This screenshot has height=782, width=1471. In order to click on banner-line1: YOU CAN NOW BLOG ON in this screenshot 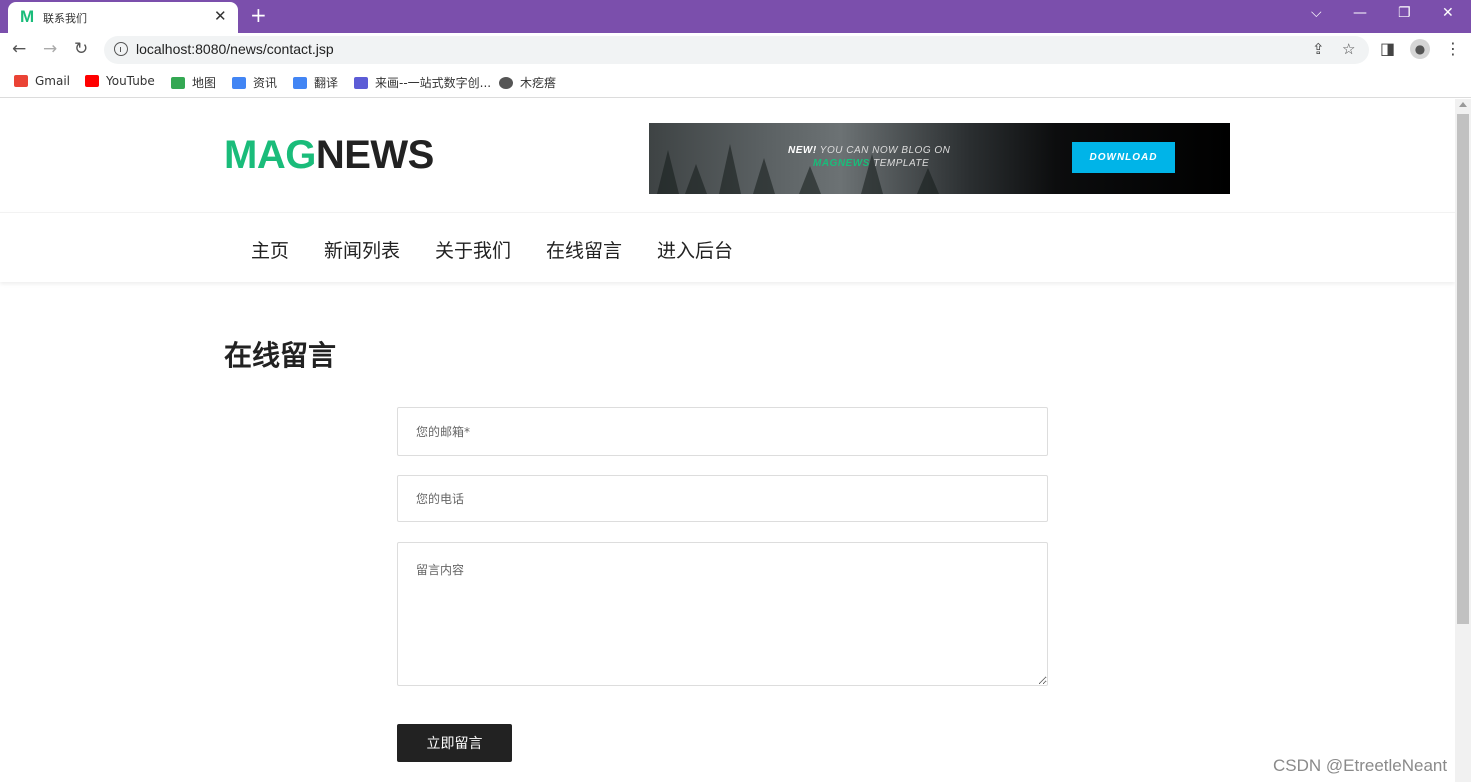, I will do `click(883, 150)`.